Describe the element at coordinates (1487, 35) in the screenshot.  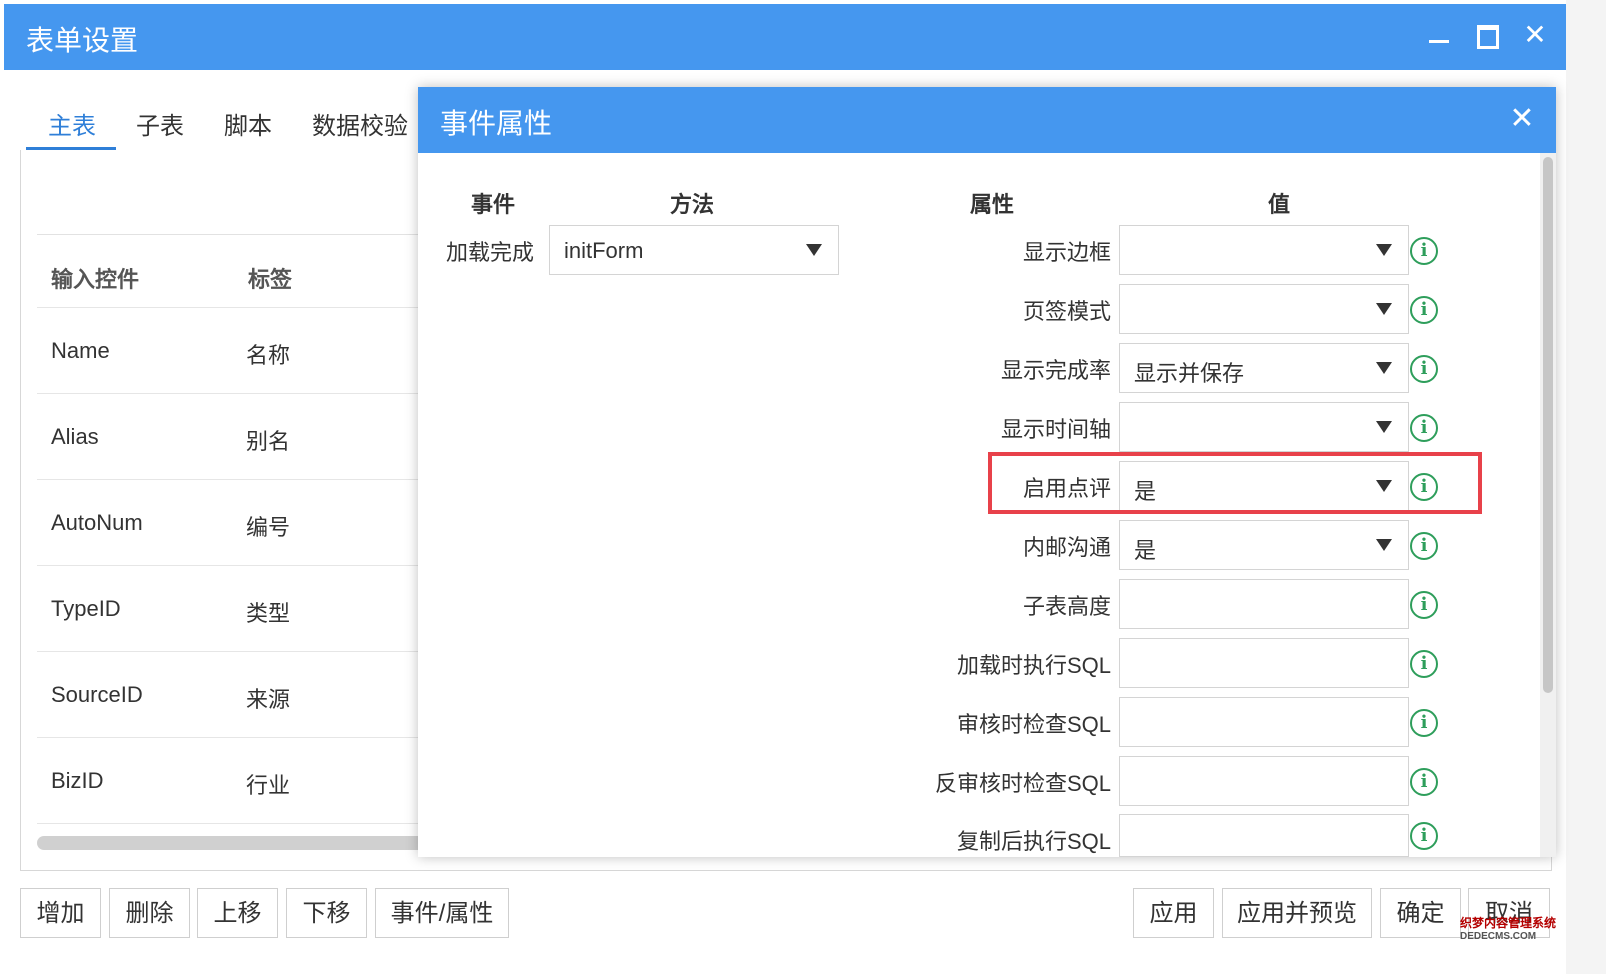
I see `maximize-icon` at that location.